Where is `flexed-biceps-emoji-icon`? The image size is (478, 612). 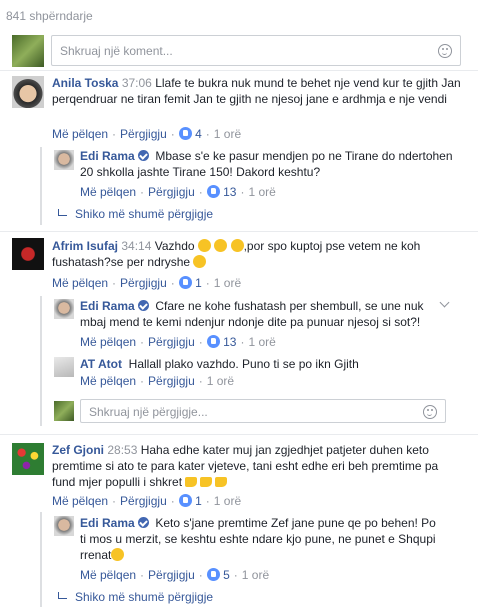
flexed-biceps-emoji-icon is located at coordinates (237, 245).